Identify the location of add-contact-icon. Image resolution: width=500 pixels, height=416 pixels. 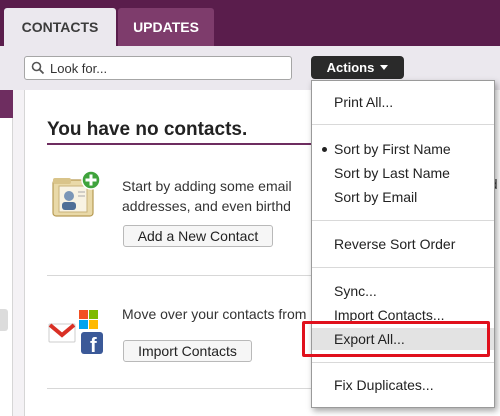
(76, 193).